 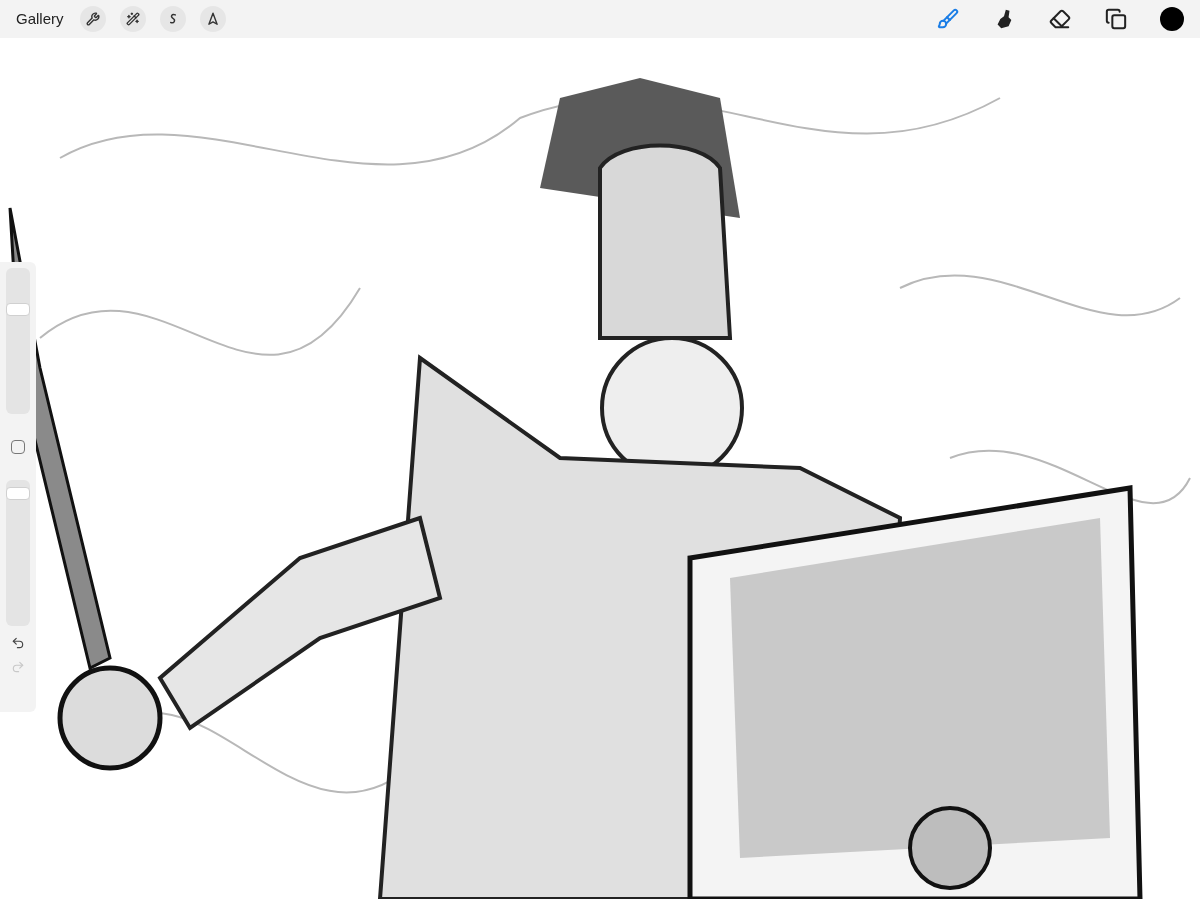 I want to click on wrench-icon, so click(x=92, y=19).